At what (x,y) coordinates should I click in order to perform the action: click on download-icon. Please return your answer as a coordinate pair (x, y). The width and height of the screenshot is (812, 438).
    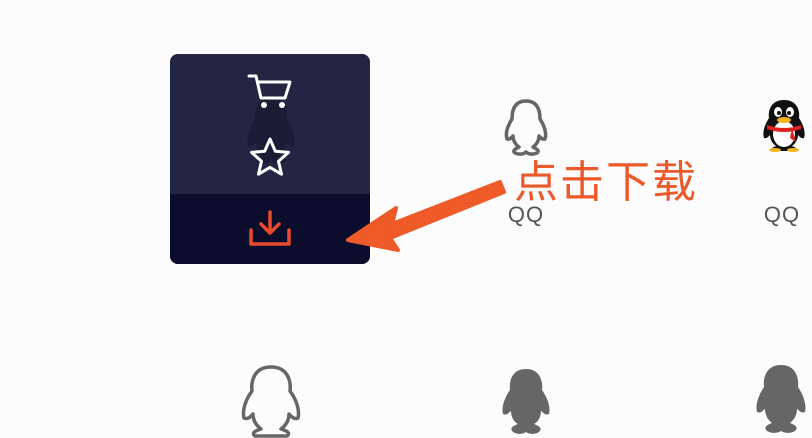
    Looking at the image, I should click on (270, 229).